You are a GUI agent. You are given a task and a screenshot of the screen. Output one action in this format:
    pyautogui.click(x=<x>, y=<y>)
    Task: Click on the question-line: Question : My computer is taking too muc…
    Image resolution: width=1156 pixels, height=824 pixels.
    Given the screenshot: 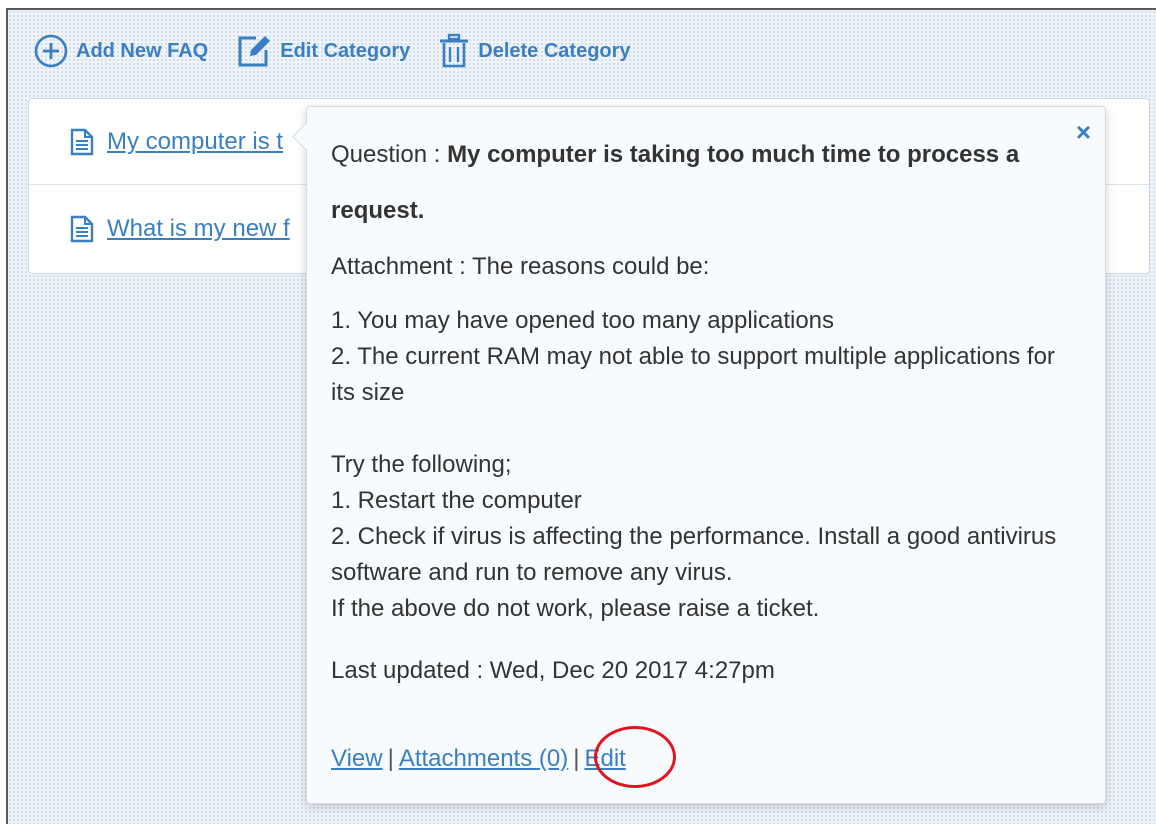 What is the action you would take?
    pyautogui.click(x=701, y=183)
    